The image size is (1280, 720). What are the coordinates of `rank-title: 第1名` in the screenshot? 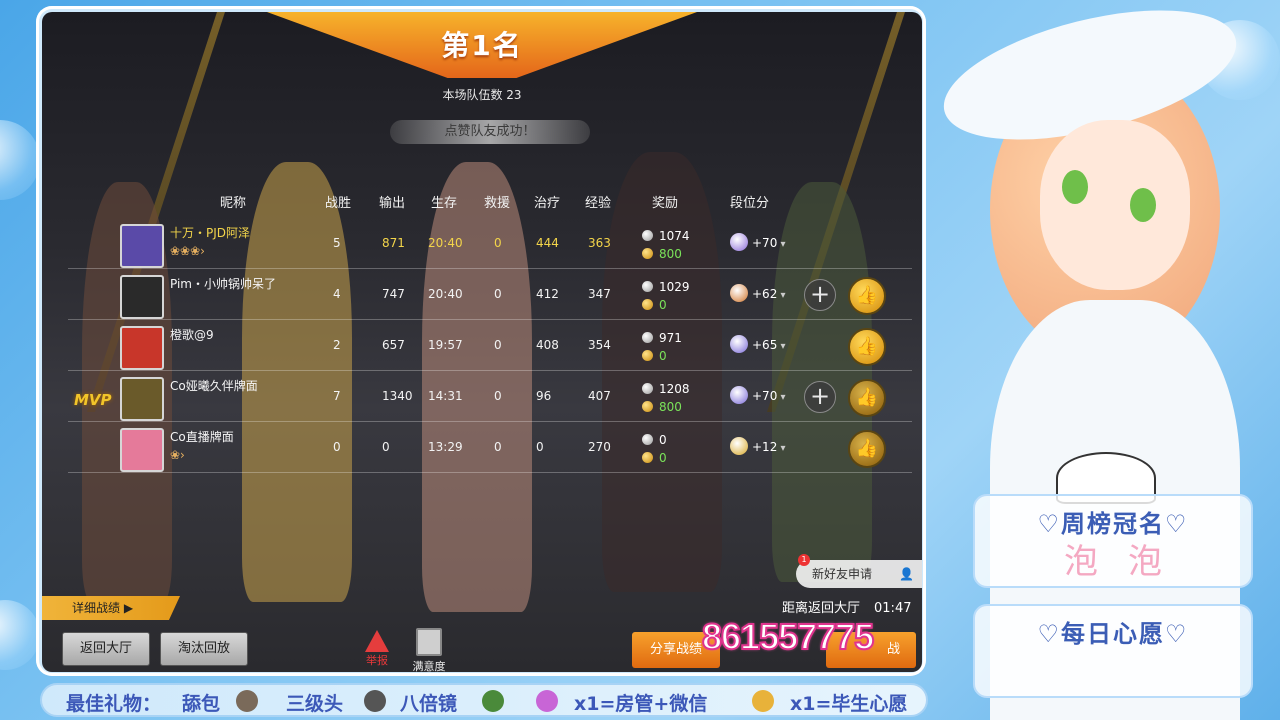 It's located at (482, 45).